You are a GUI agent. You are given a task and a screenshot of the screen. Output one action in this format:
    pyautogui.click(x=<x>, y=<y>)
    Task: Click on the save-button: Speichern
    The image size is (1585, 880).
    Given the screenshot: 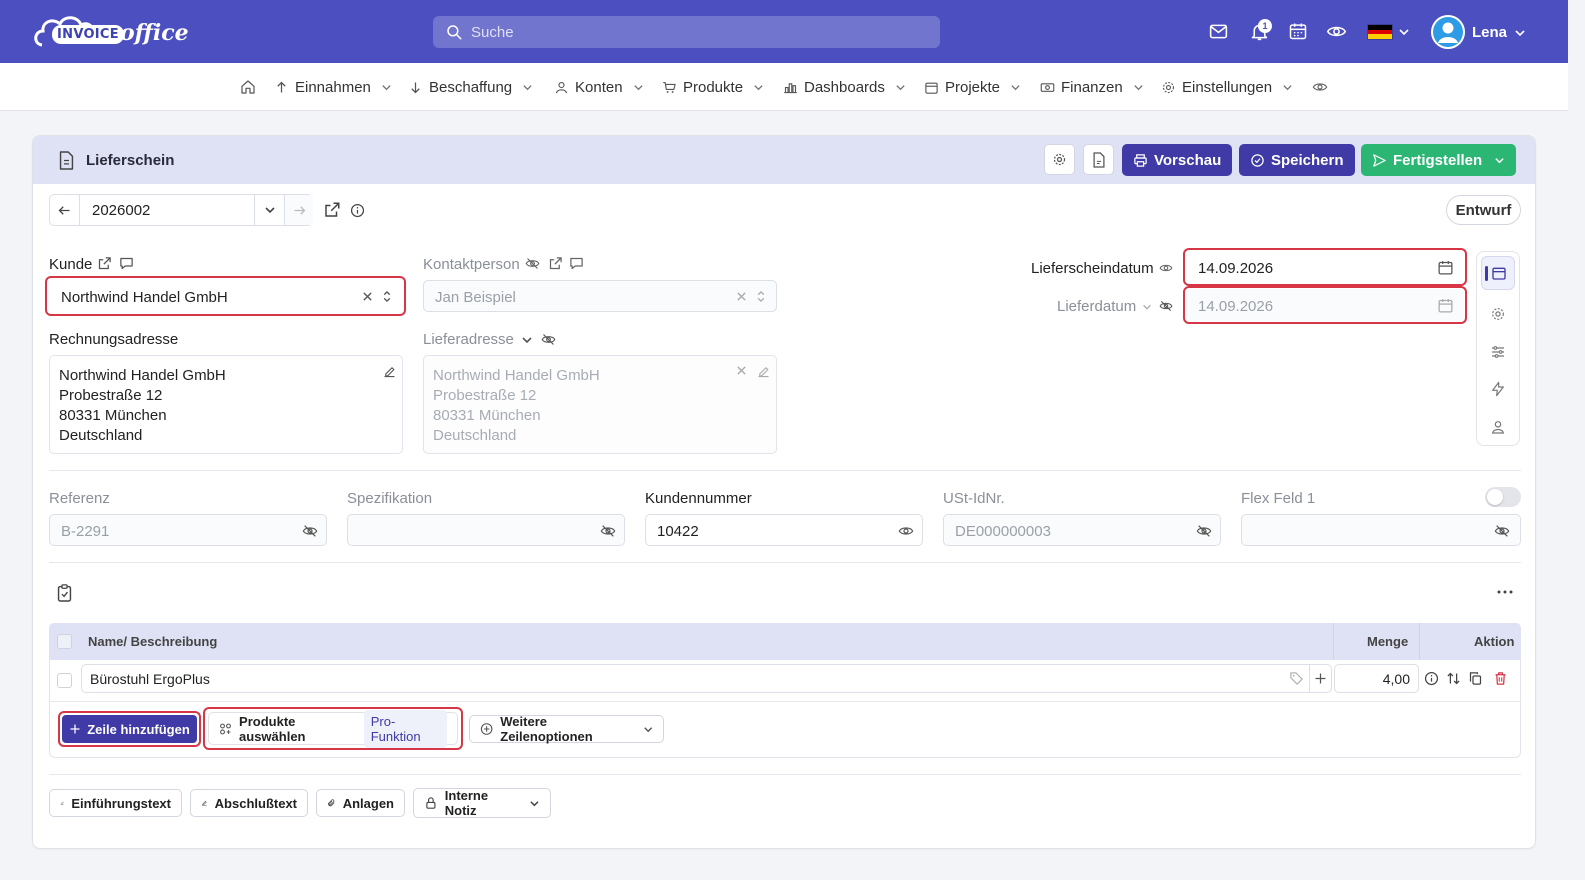 What is the action you would take?
    pyautogui.click(x=1297, y=160)
    